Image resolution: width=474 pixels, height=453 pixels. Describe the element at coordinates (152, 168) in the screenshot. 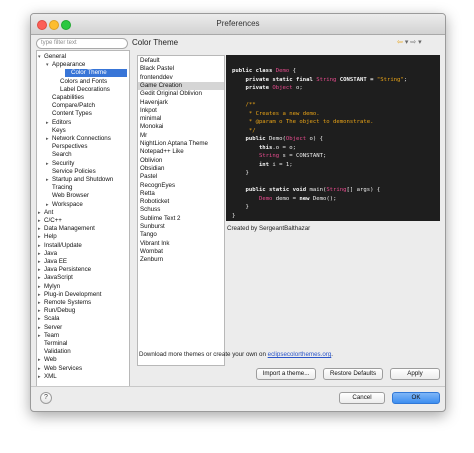

I see `theme-item: Obsidian` at that location.